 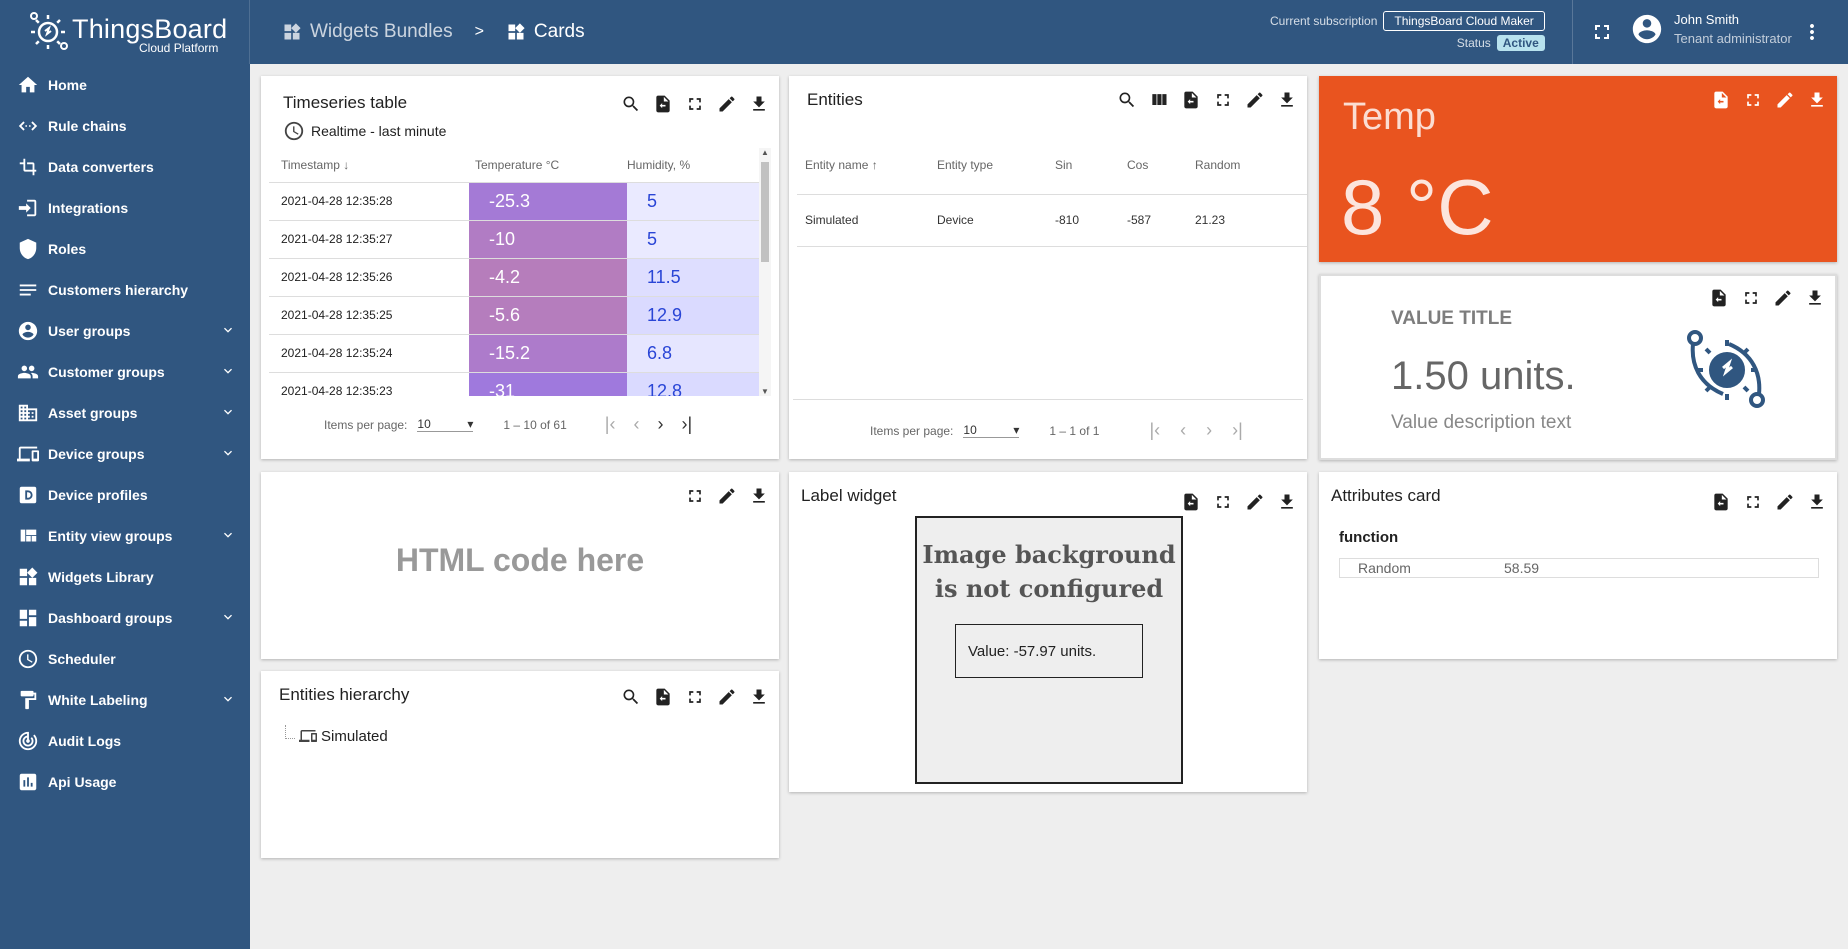 What do you see at coordinates (1251, 165) in the screenshot?
I see `column-header-random: Random` at bounding box center [1251, 165].